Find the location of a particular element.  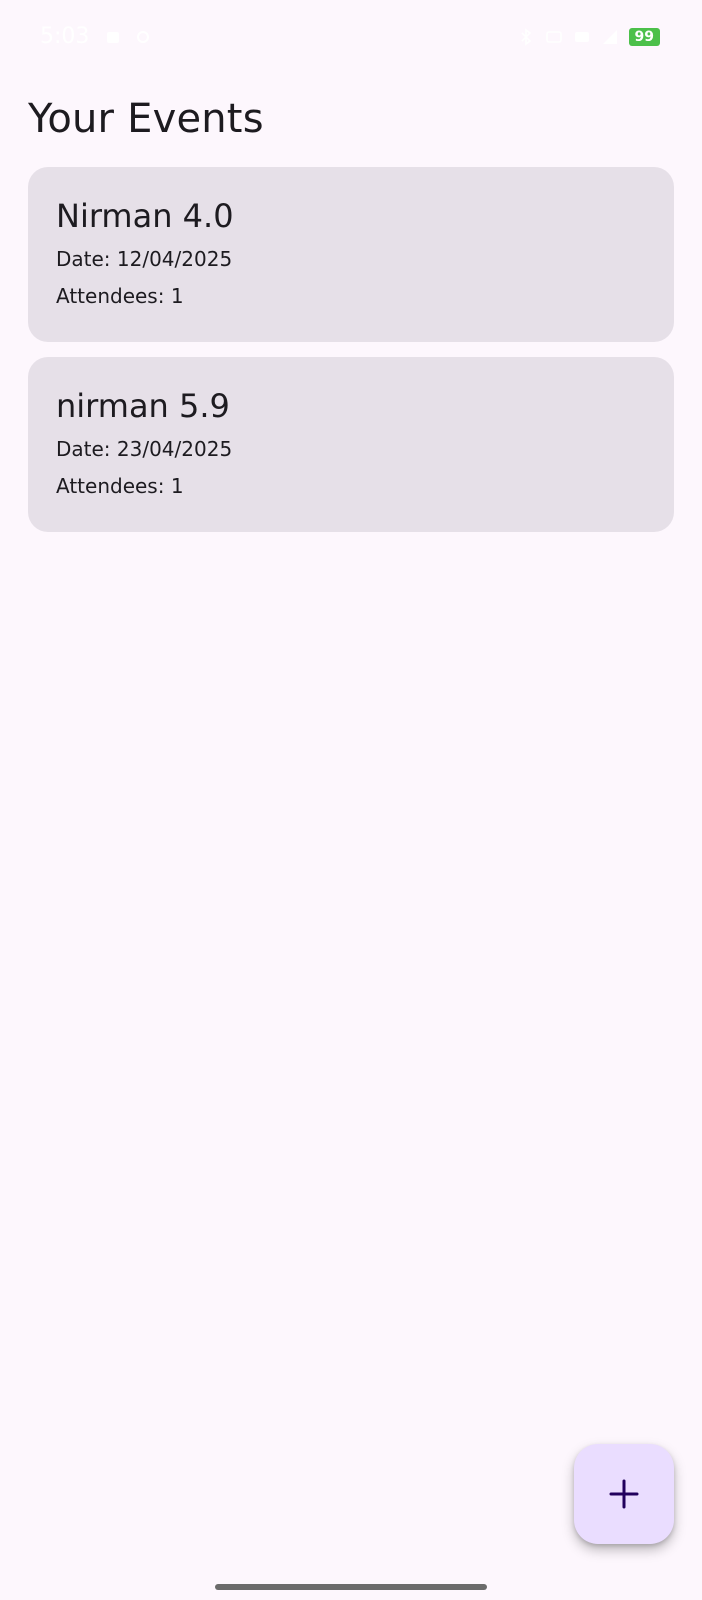

add-event-button is located at coordinates (624, 1494).